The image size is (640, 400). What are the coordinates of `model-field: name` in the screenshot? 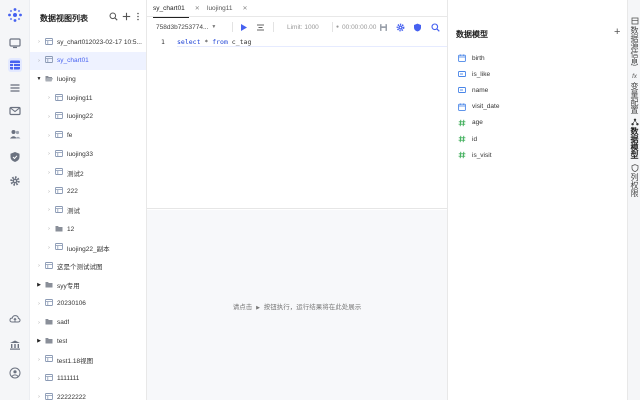 It's located at (473, 90).